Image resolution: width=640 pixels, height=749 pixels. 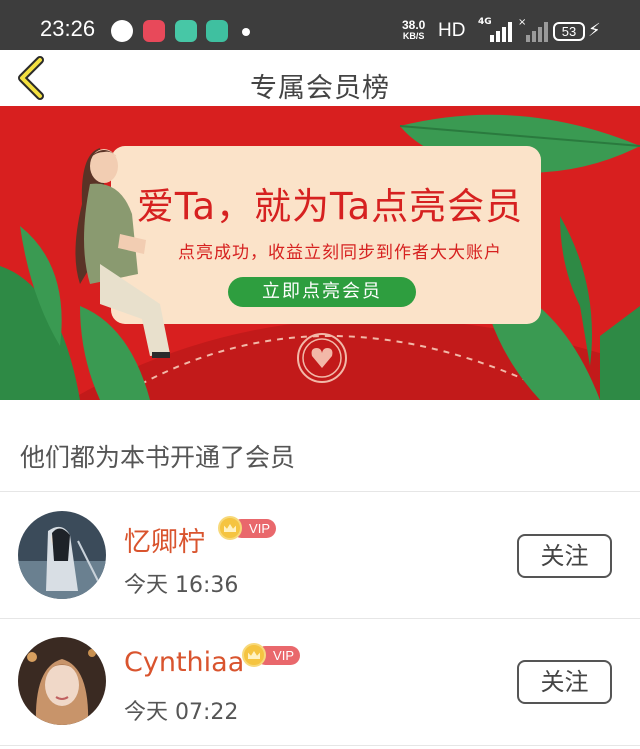 What do you see at coordinates (413, 36) in the screenshot?
I see `network-speed-unit: KB/S` at bounding box center [413, 36].